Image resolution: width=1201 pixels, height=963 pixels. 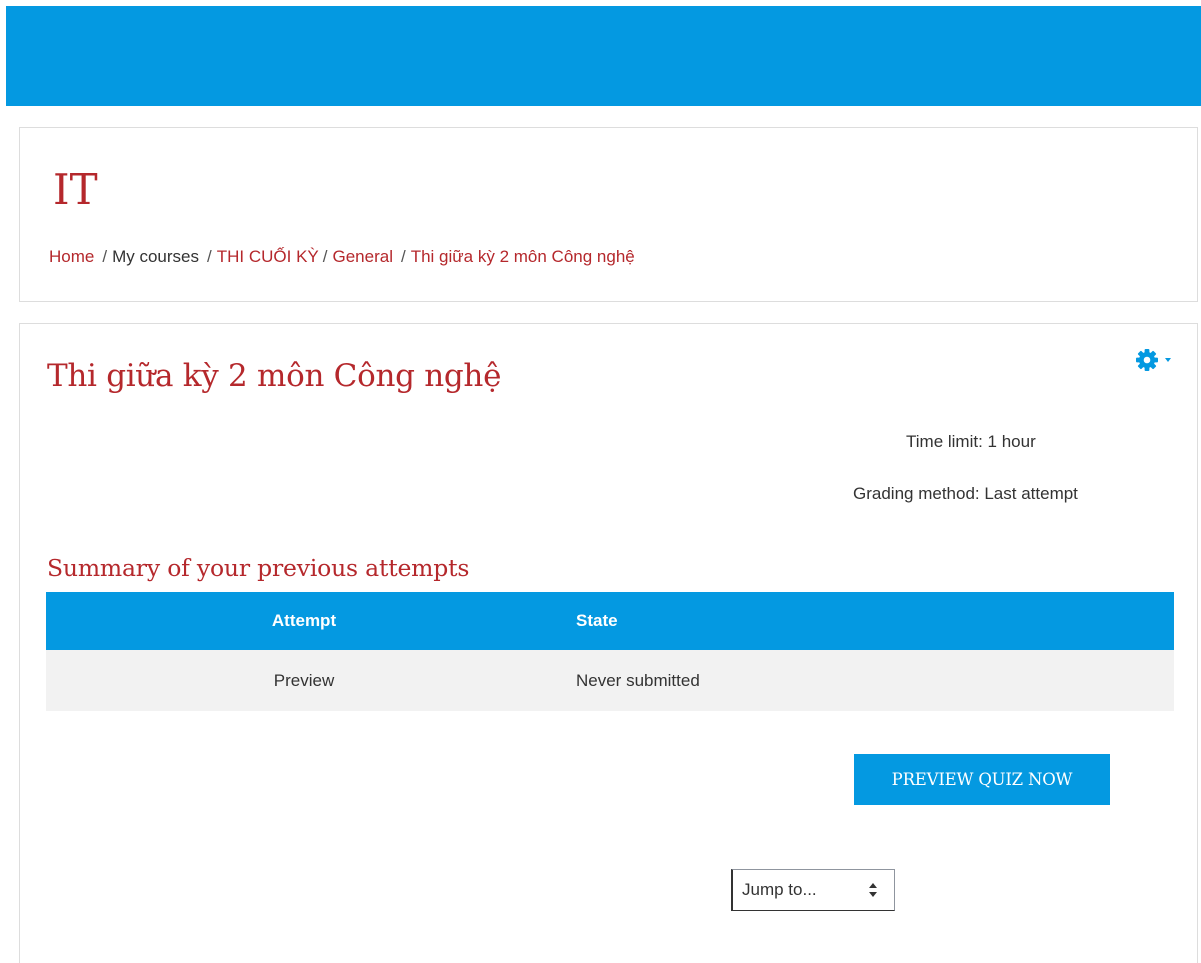 I want to click on column-header-state: State, so click(x=868, y=621).